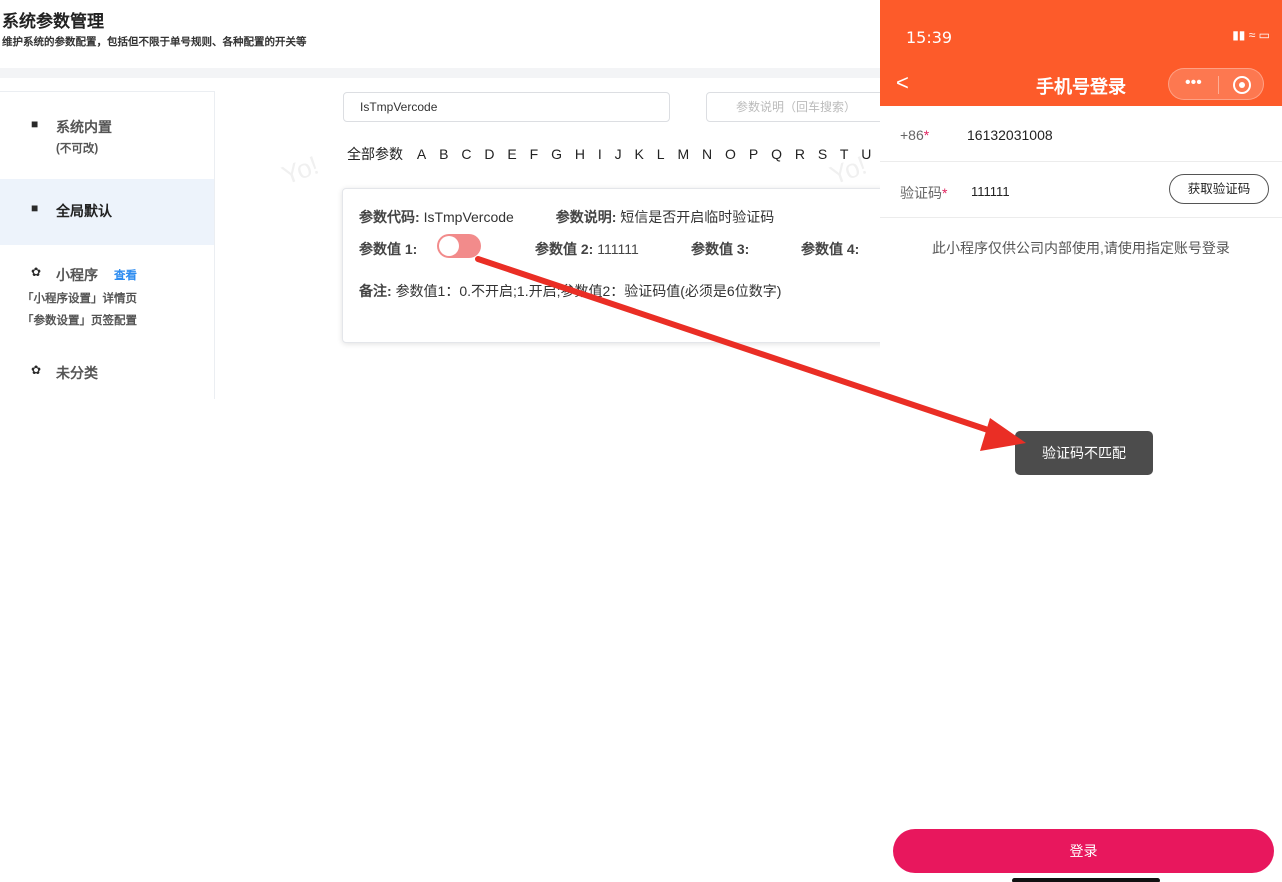 This screenshot has width=1282, height=882. Describe the element at coordinates (489, 154) in the screenshot. I see `filter-letter: D` at that location.